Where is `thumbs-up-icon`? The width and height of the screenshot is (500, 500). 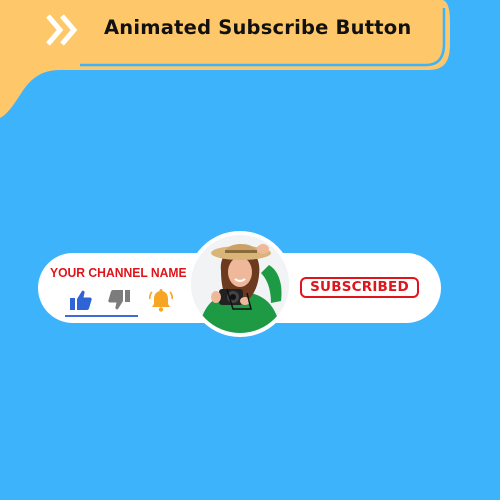
thumbs-up-icon is located at coordinates (81, 300).